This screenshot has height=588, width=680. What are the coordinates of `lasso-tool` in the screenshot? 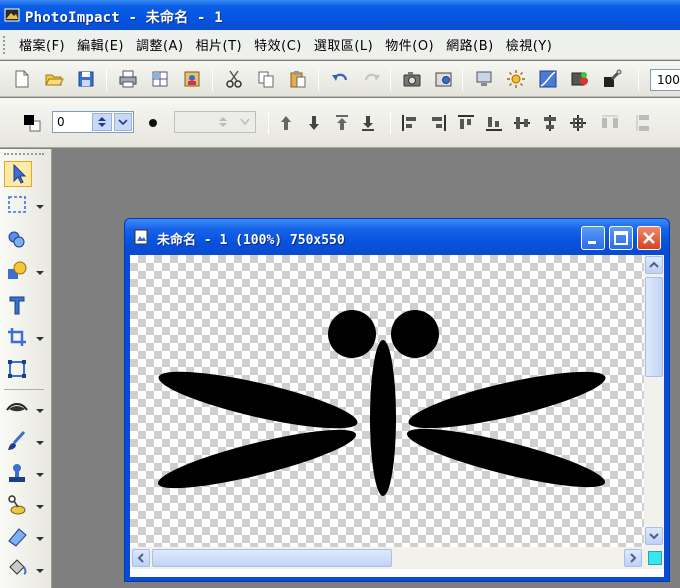 It's located at (18, 240).